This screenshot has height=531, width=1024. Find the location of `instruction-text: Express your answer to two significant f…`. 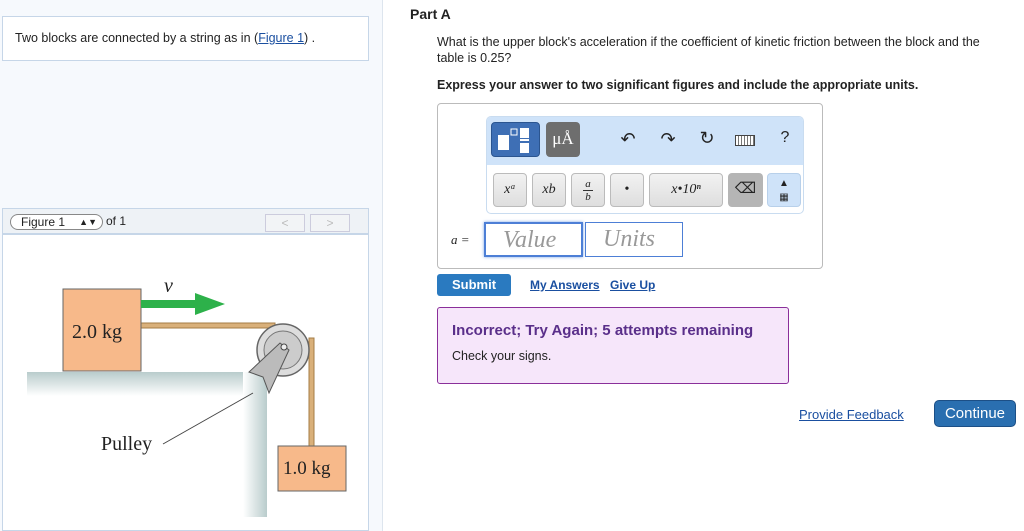

instruction-text: Express your answer to two significant f… is located at coordinates (678, 85).